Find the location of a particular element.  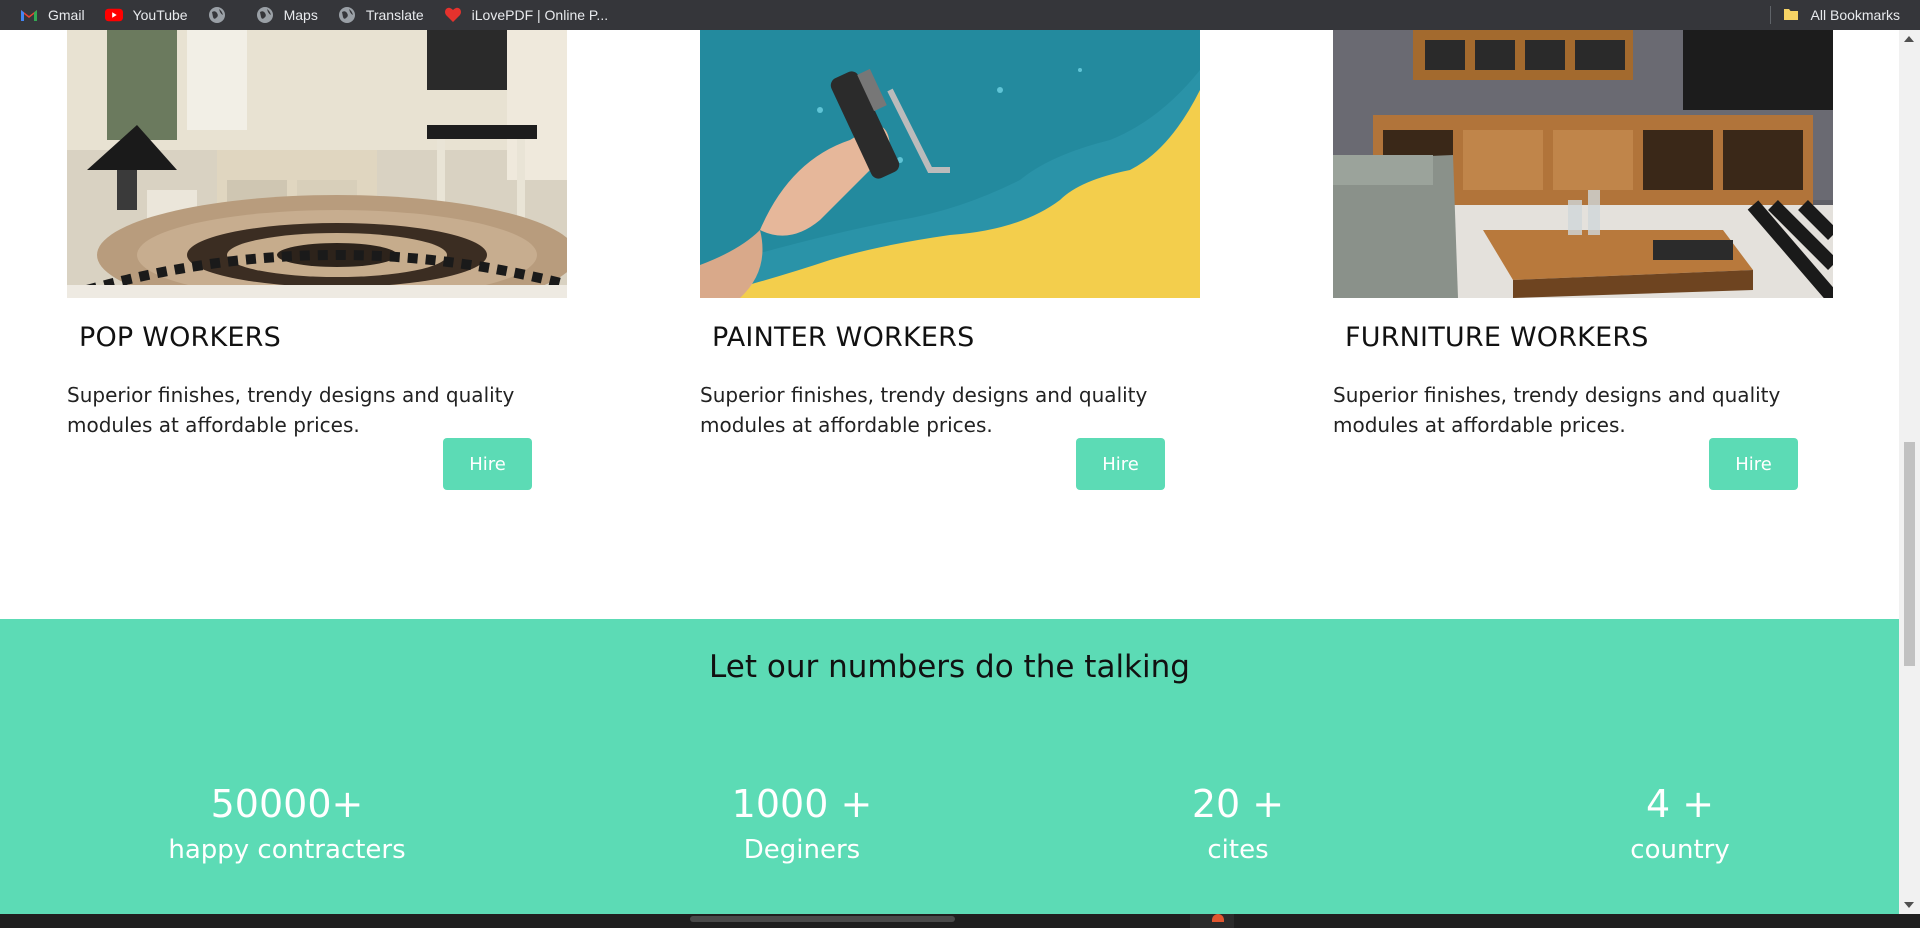

stat-label: cites is located at coordinates (1238, 850).